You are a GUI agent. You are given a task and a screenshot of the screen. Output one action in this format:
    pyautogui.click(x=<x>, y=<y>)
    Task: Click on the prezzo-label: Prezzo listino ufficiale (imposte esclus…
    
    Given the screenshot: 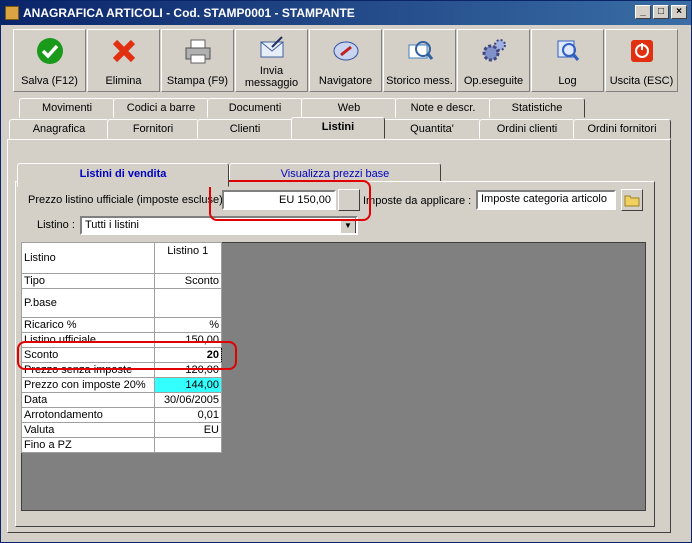 What is the action you would take?
    pyautogui.click(x=128, y=200)
    